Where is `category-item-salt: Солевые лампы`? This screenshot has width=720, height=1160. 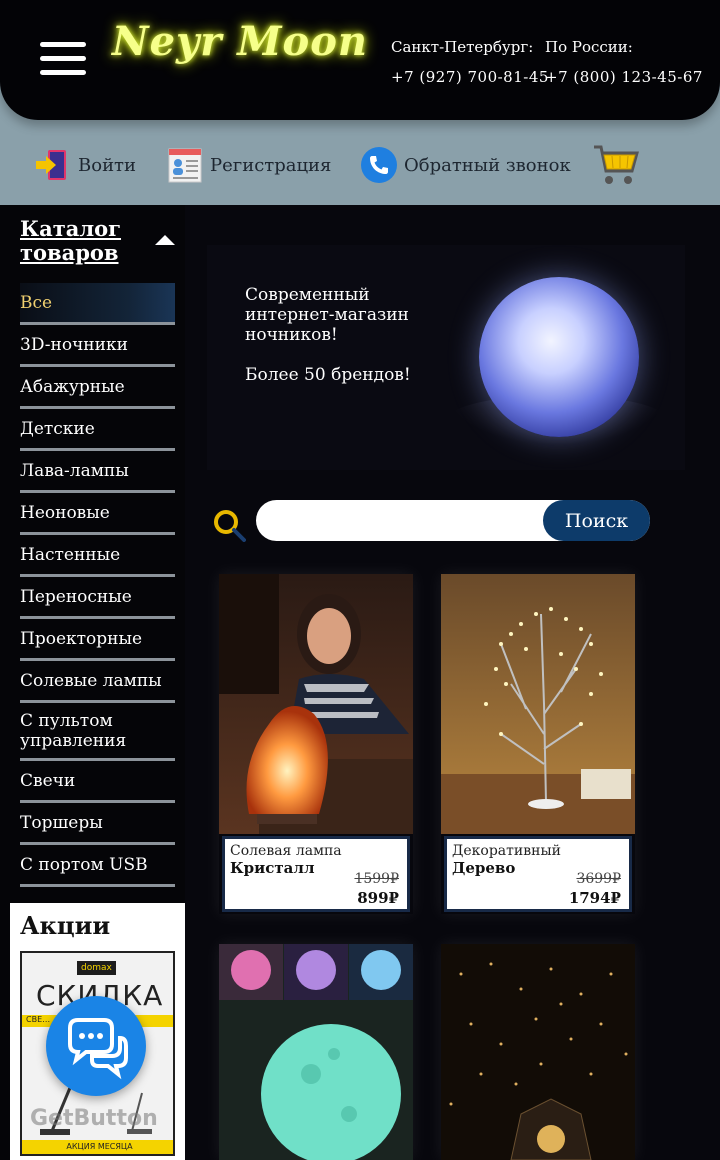
category-item-salt: Солевые лампы is located at coordinates (97, 682).